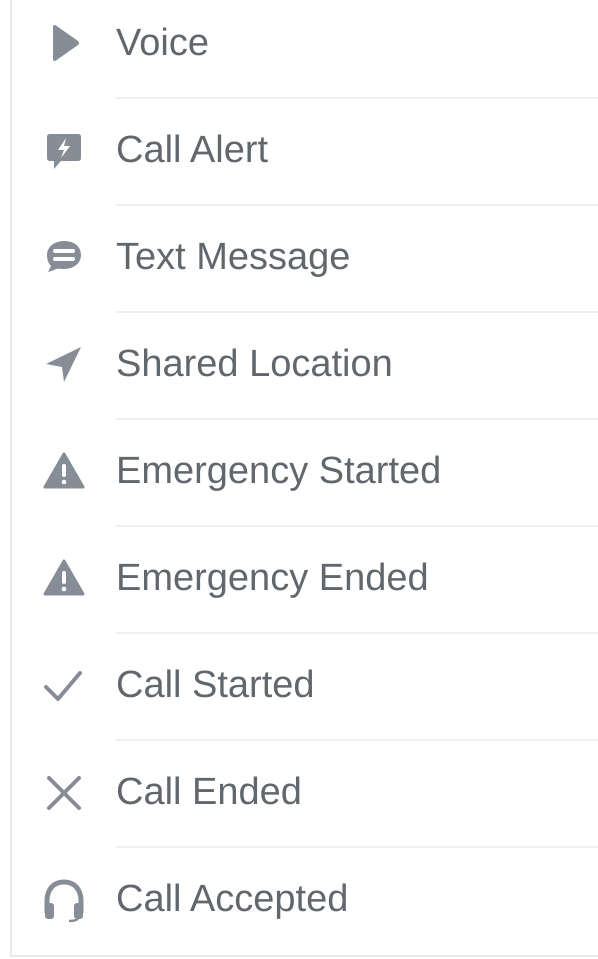 This screenshot has height=959, width=598. I want to click on menu-item: Text Message, so click(305, 257).